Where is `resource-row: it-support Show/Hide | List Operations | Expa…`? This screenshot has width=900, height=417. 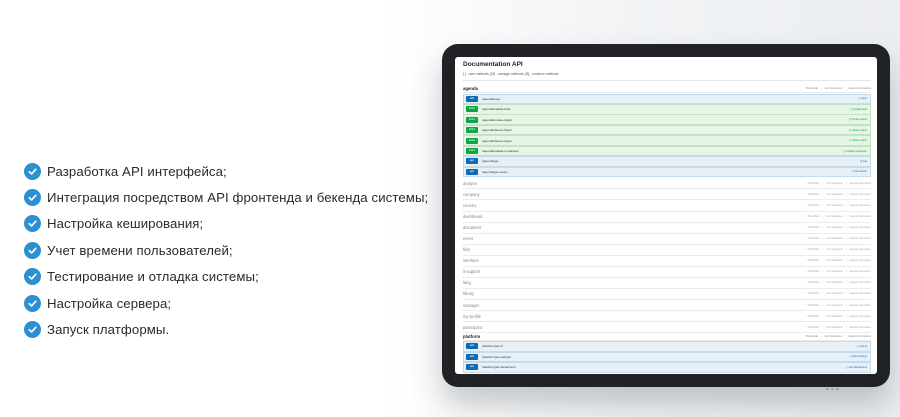 resource-row: it-support Show/Hide | List Operations | Expa… is located at coordinates (667, 273).